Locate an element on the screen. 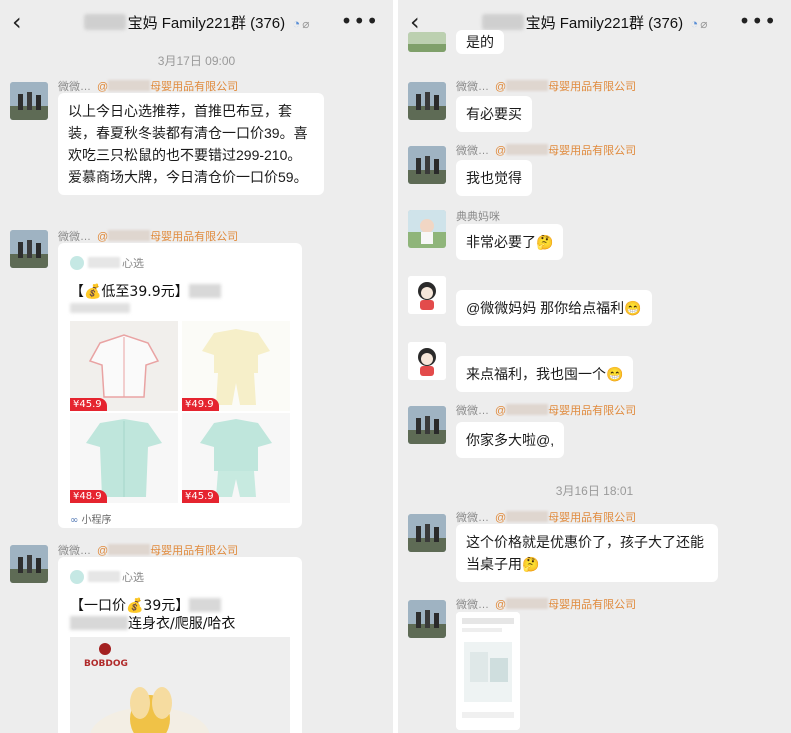 This screenshot has width=791, height=733. card-subtitle: 连身衣/爬服/哈衣 is located at coordinates (152, 623).